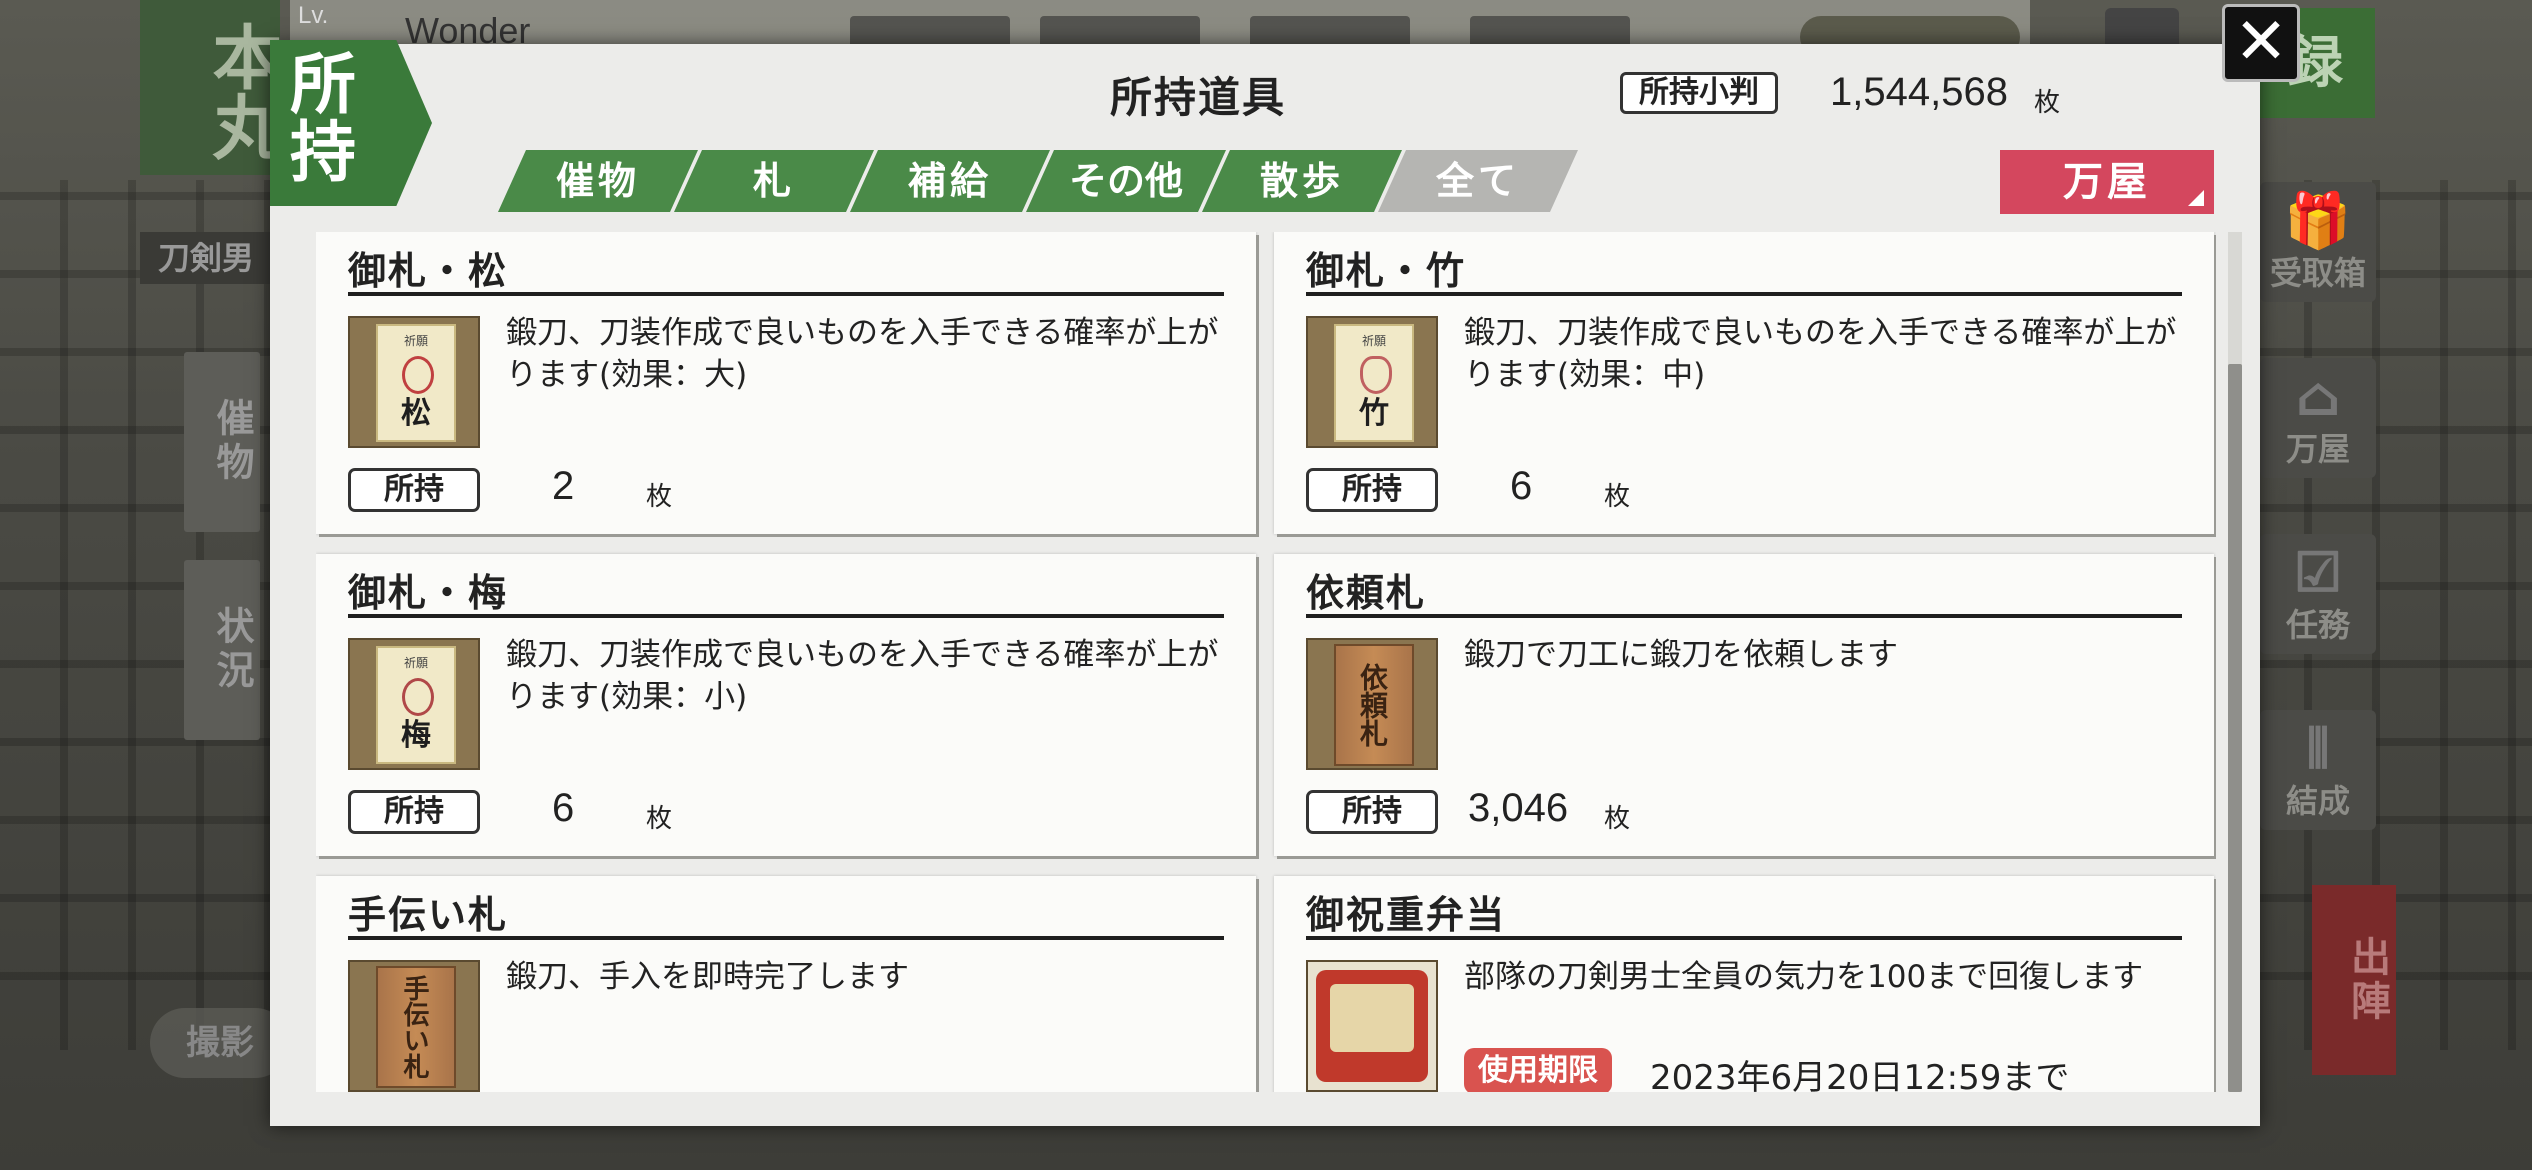  I want to click on honmaru-label: 本丸, so click(212, 87).